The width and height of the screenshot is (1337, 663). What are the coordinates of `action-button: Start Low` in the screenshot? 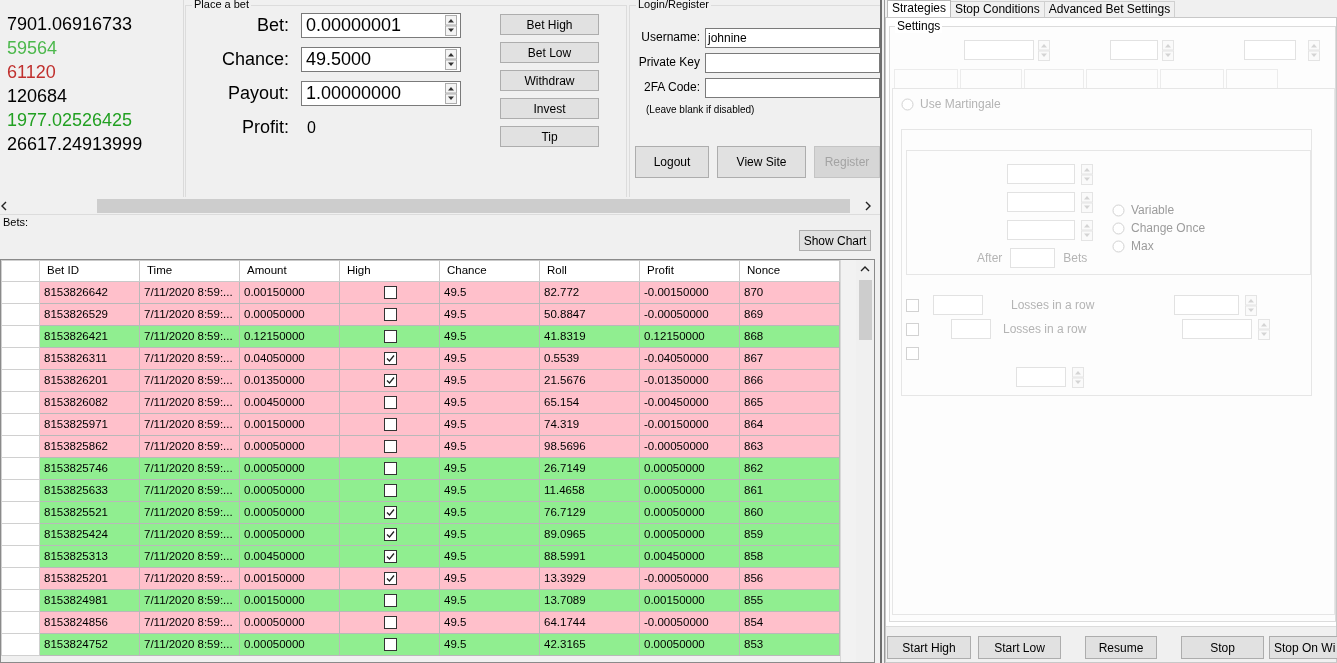 It's located at (1019, 647).